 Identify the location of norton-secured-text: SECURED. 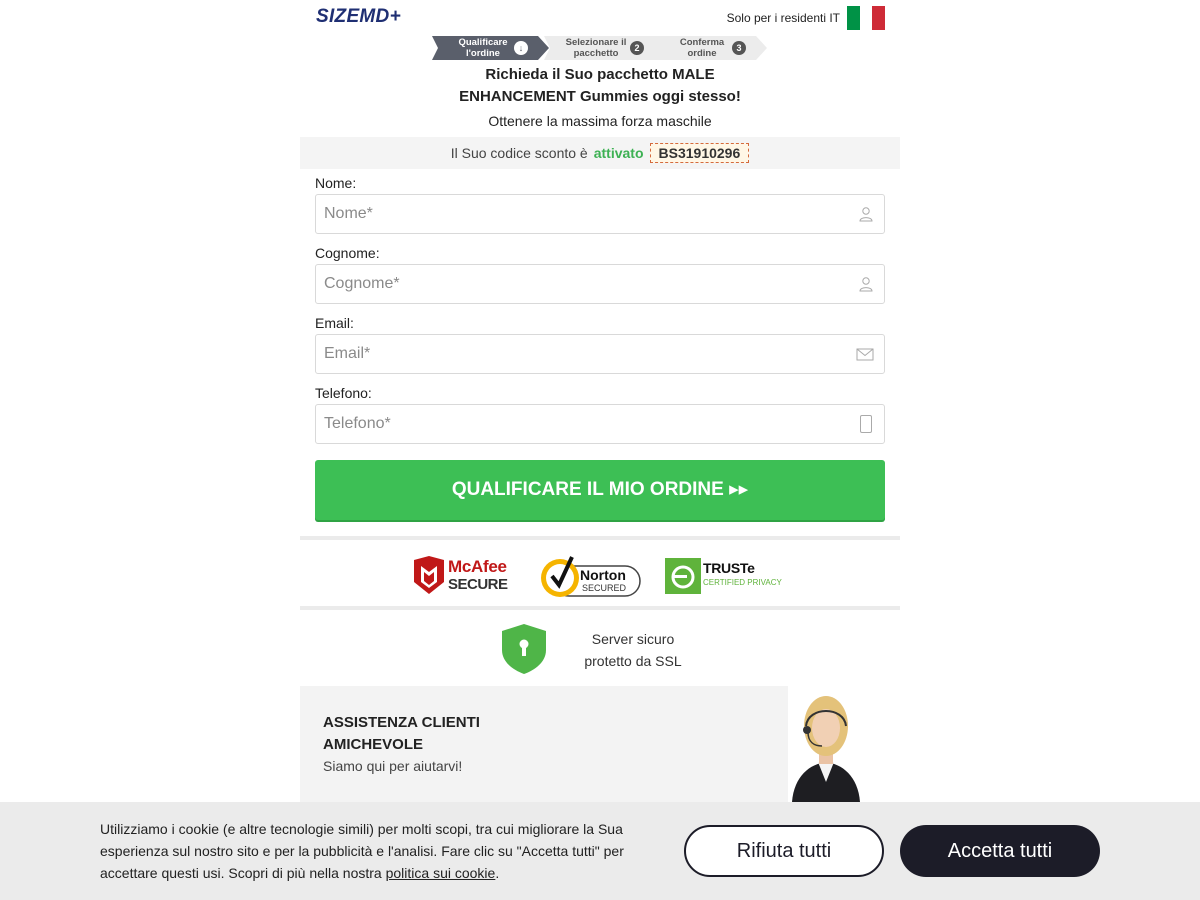
(604, 588).